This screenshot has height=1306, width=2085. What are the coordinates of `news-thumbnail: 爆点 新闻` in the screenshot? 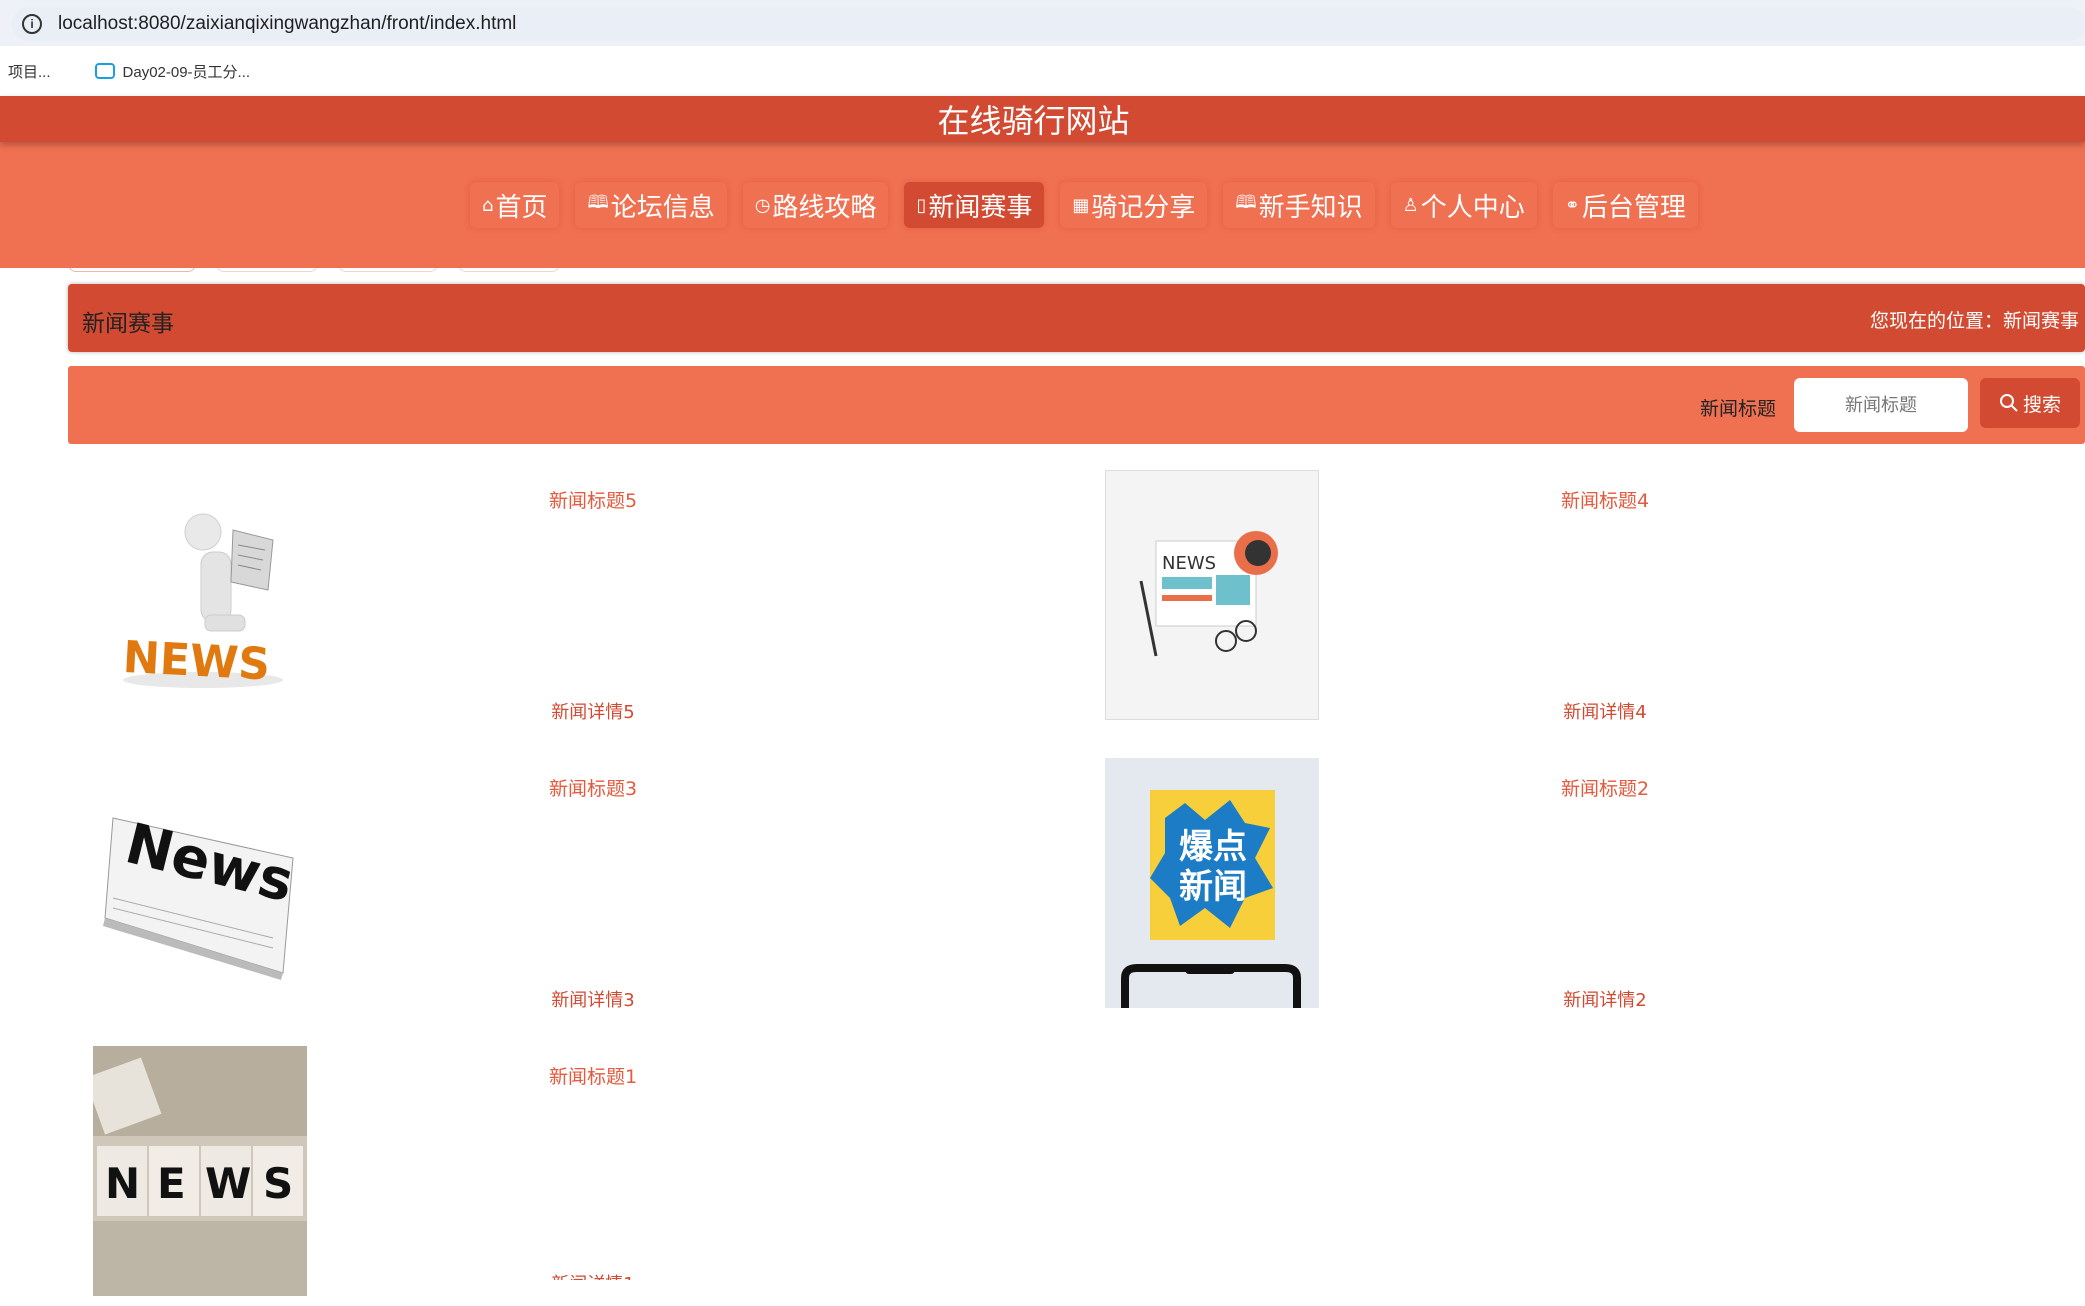 It's located at (1212, 883).